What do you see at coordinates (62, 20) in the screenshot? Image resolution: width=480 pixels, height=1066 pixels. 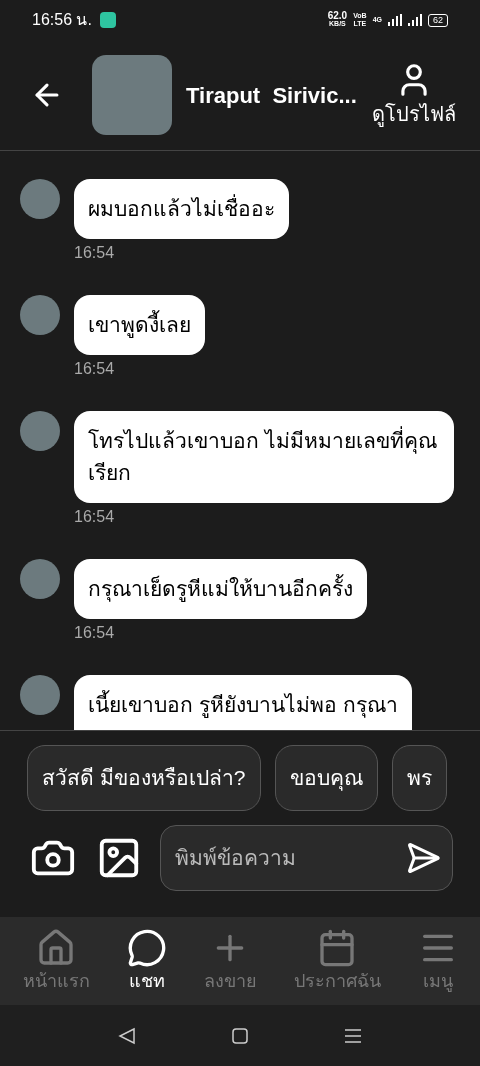 I see `status-time: 16:56 น.` at bounding box center [62, 20].